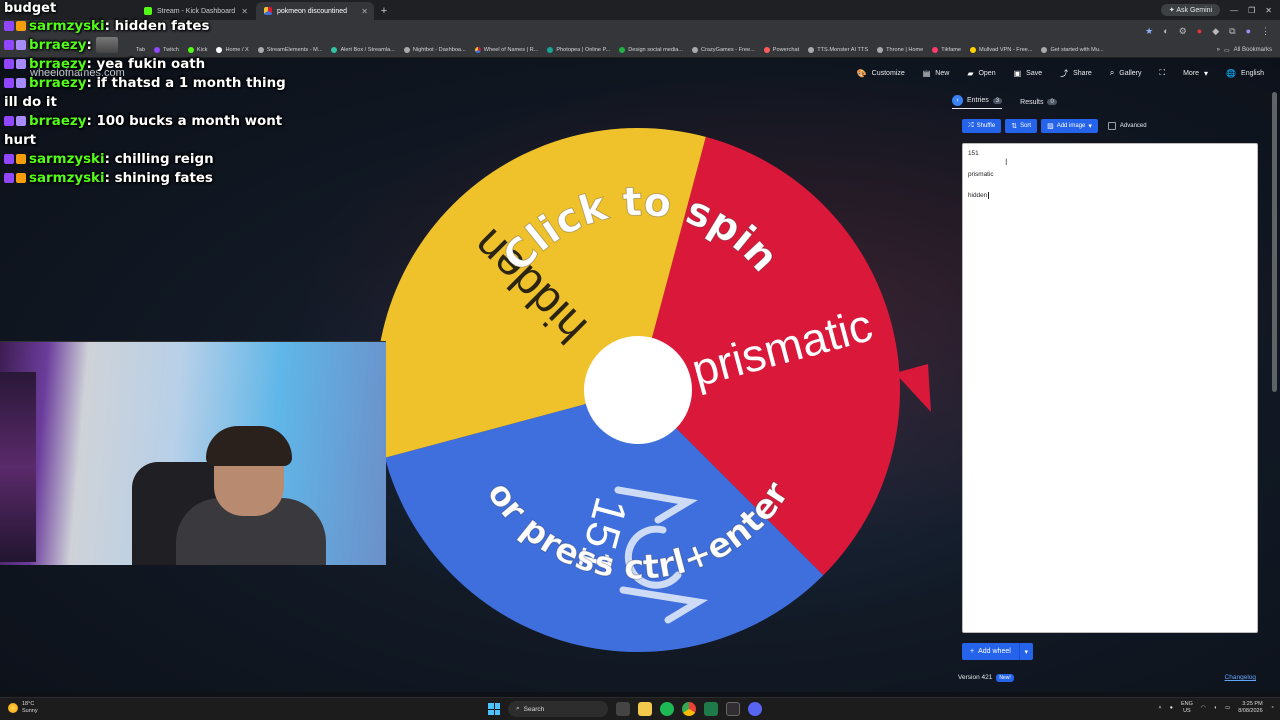 This screenshot has height=720, width=1280. I want to click on file-explorer-icon, so click(645, 709).